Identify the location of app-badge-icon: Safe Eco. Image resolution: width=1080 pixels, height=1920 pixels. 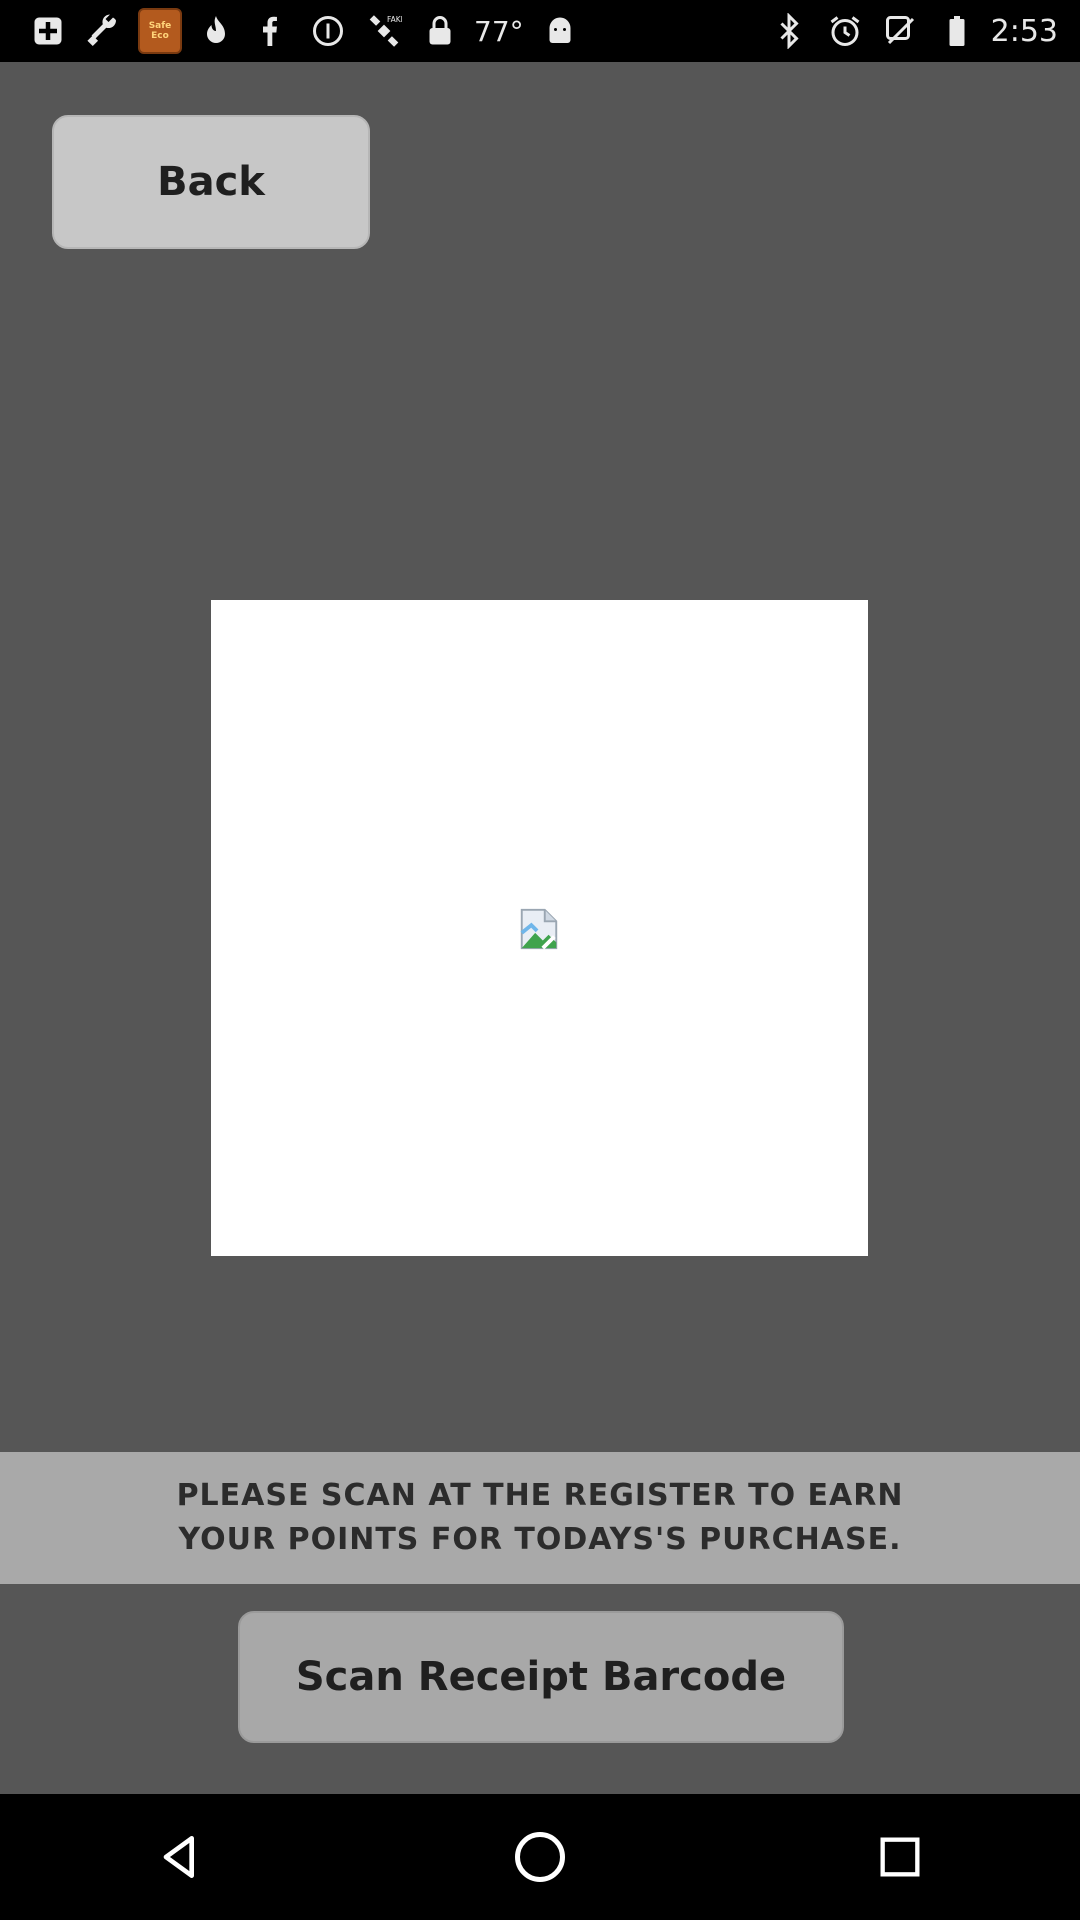
(160, 31).